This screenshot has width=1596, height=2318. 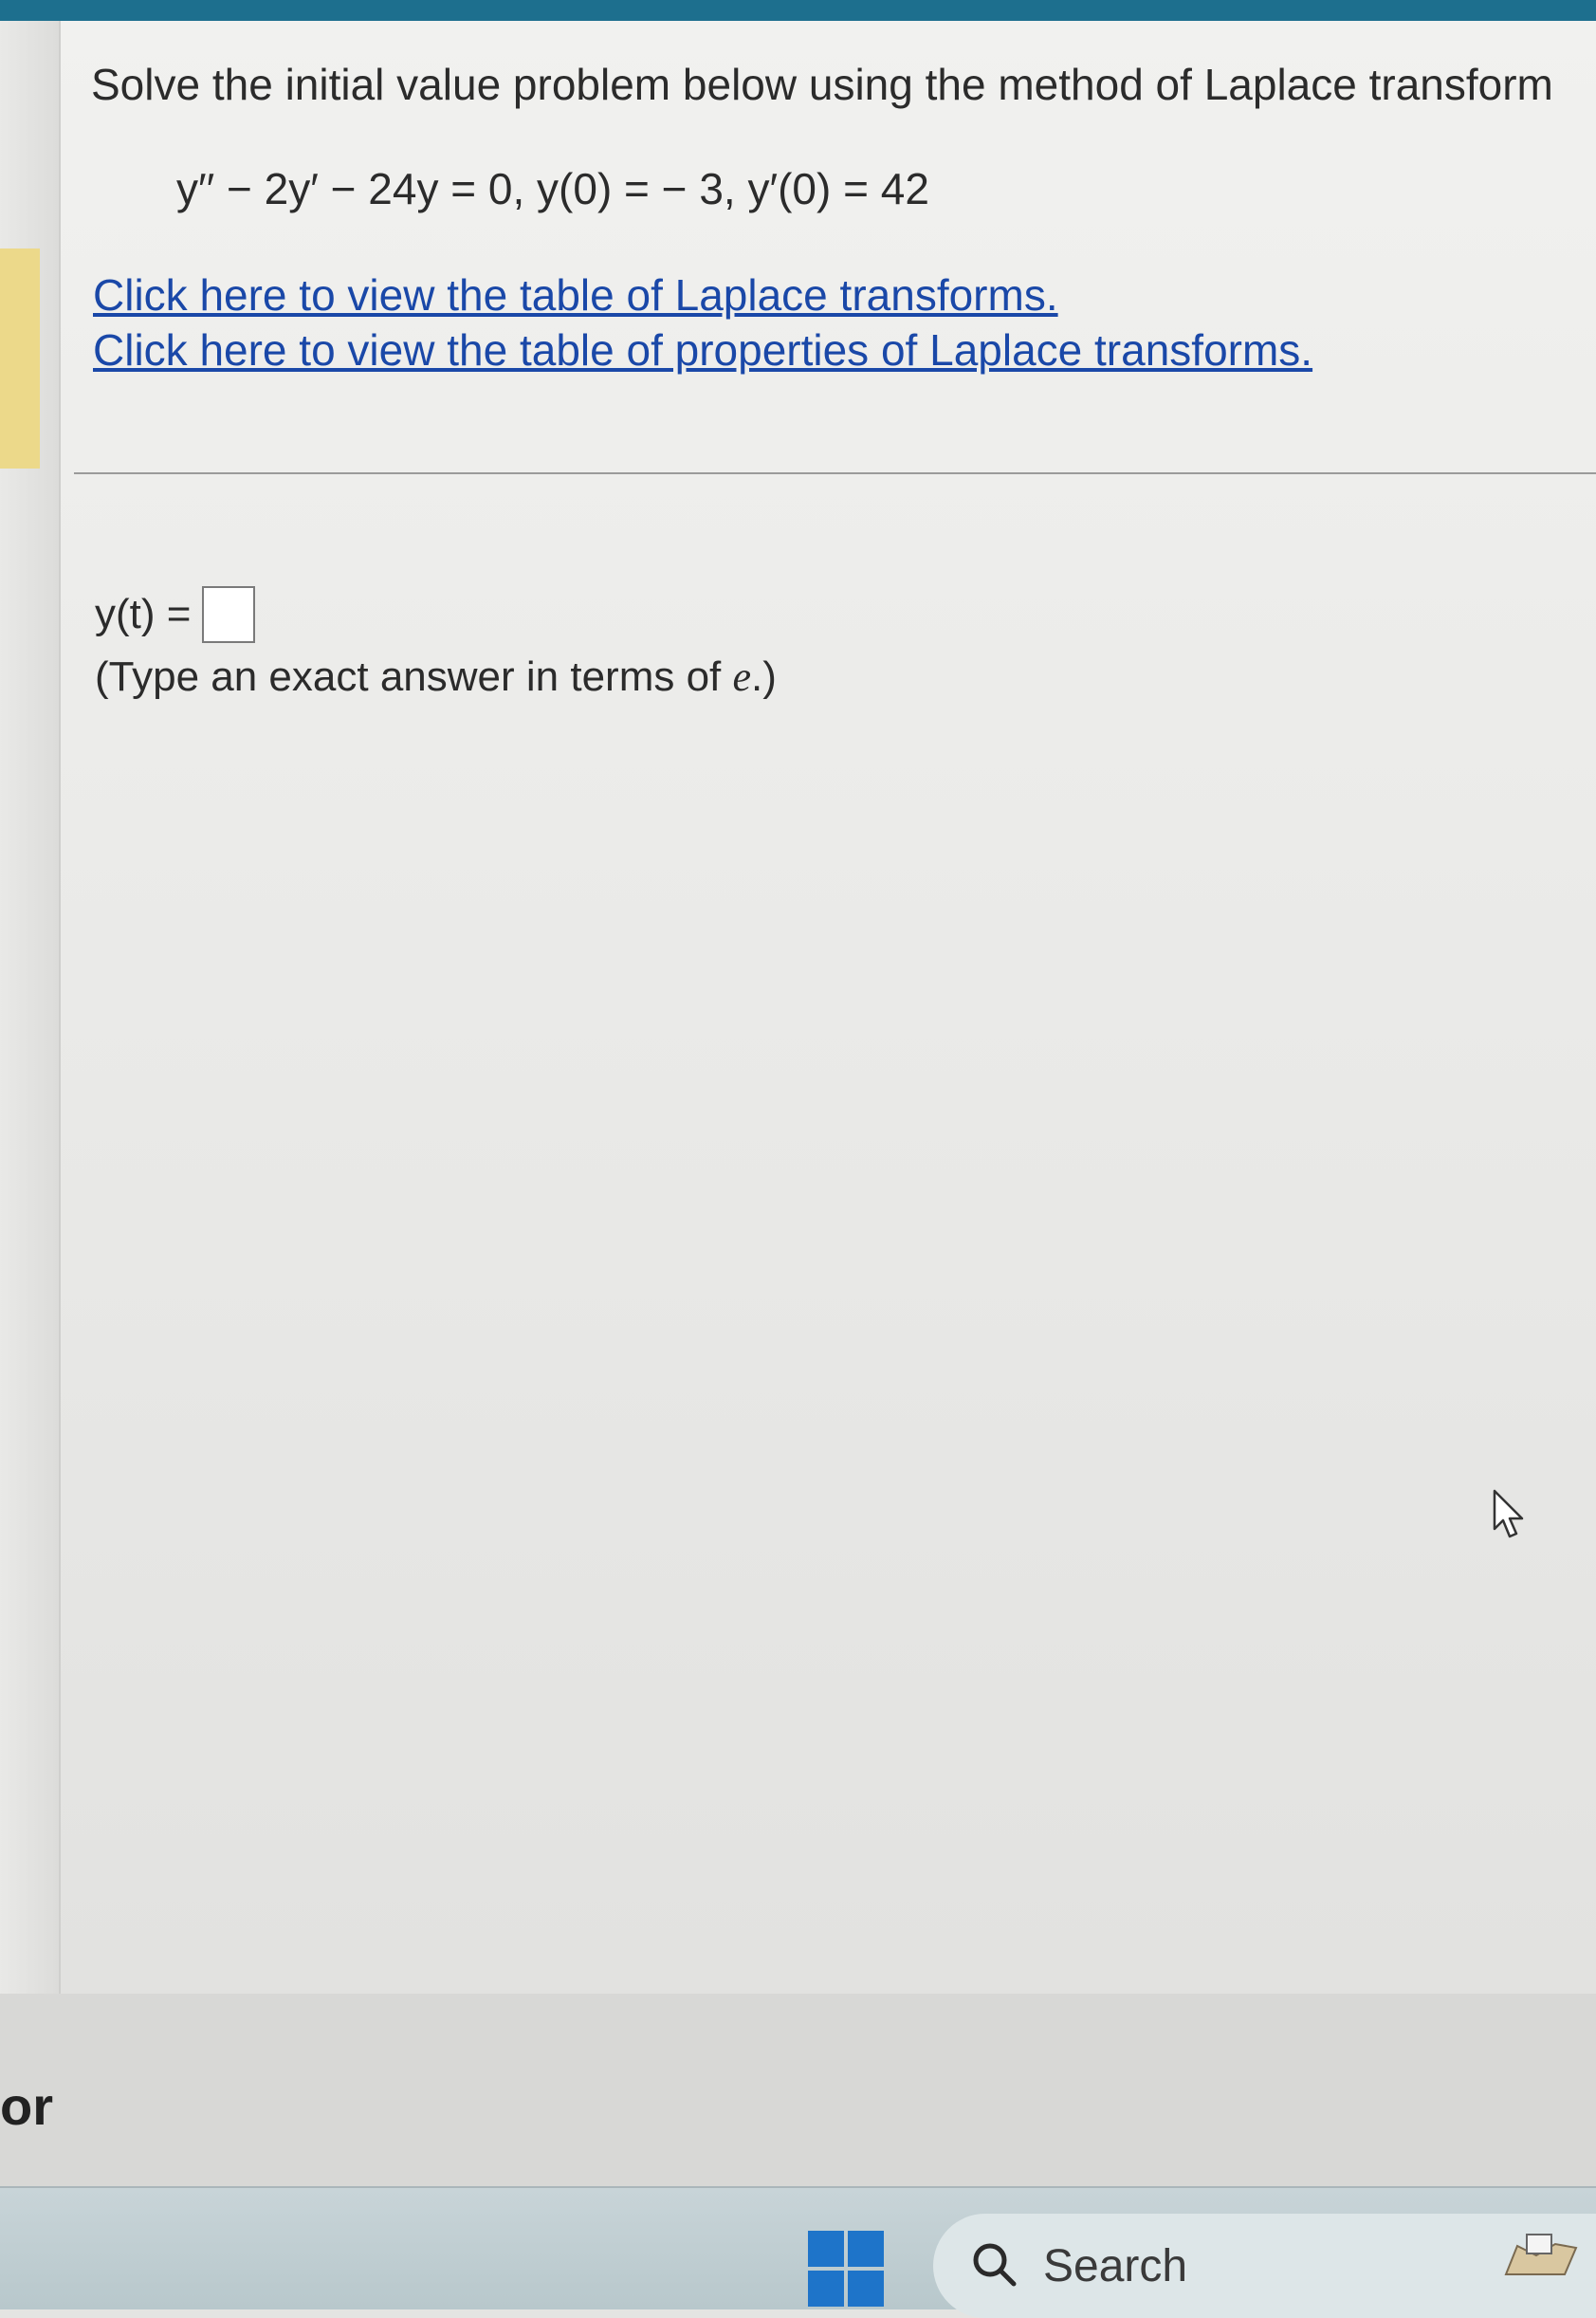 I want to click on answer-label: y(t) =, so click(x=143, y=614).